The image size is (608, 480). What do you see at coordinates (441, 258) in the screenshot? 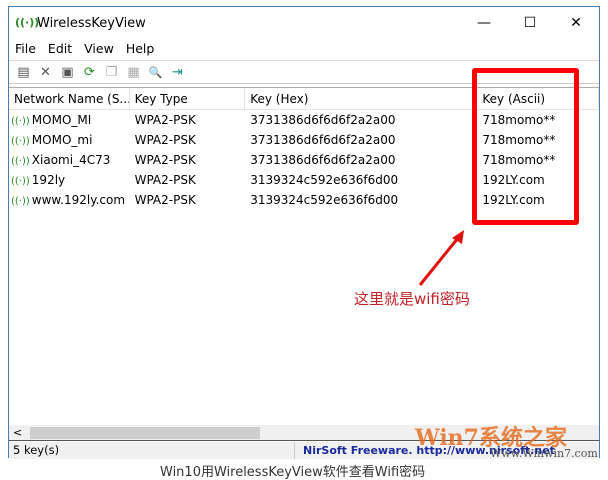
I see `annotation-arrow` at bounding box center [441, 258].